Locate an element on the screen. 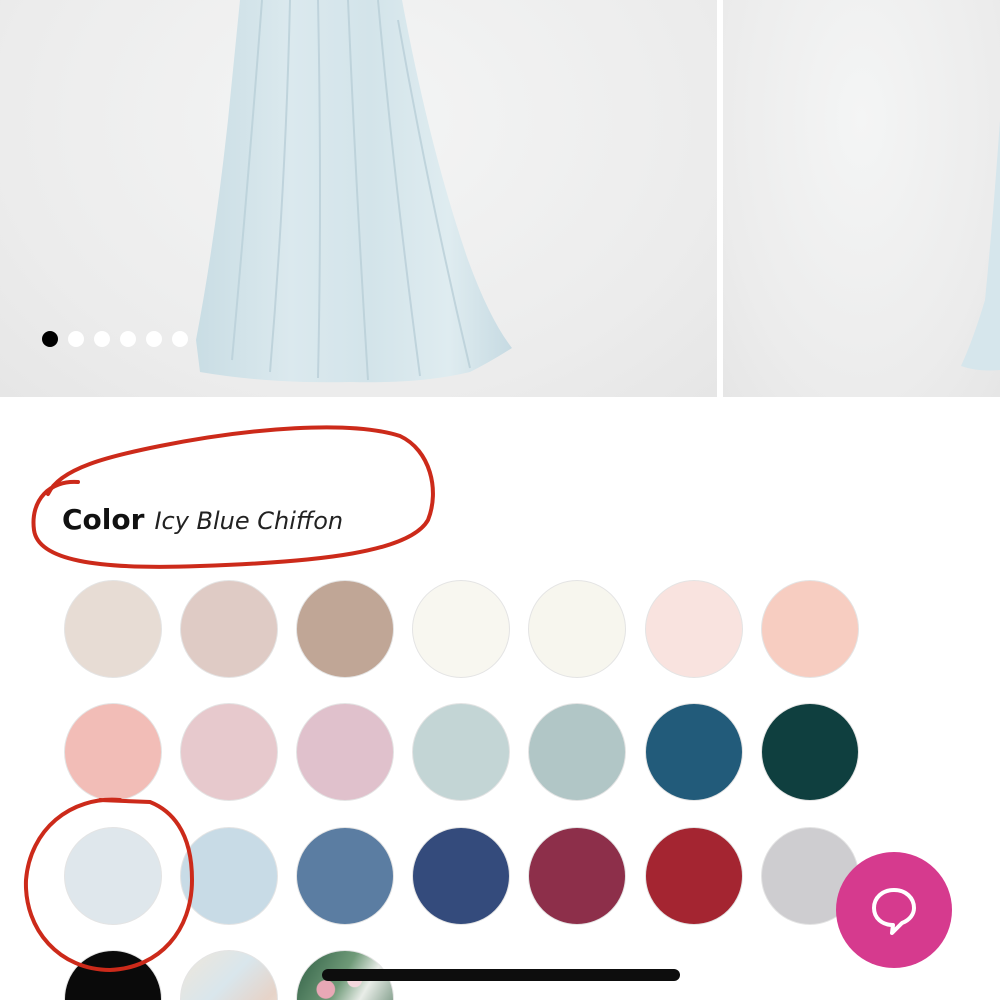  color-label: Color is located at coordinates (103, 519).